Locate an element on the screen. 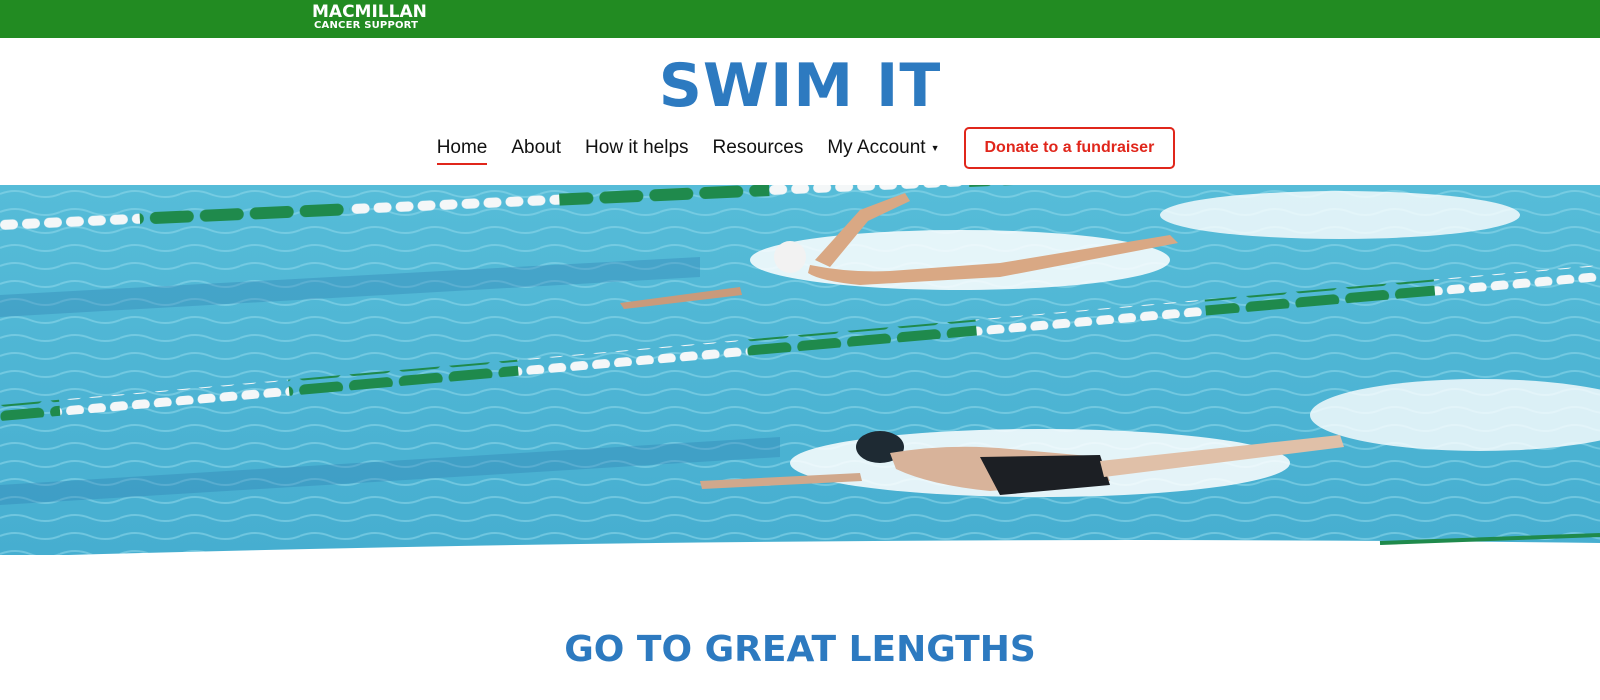  macmillan-logo: MACMILLAN CANCER SUPPORT is located at coordinates (370, 19).